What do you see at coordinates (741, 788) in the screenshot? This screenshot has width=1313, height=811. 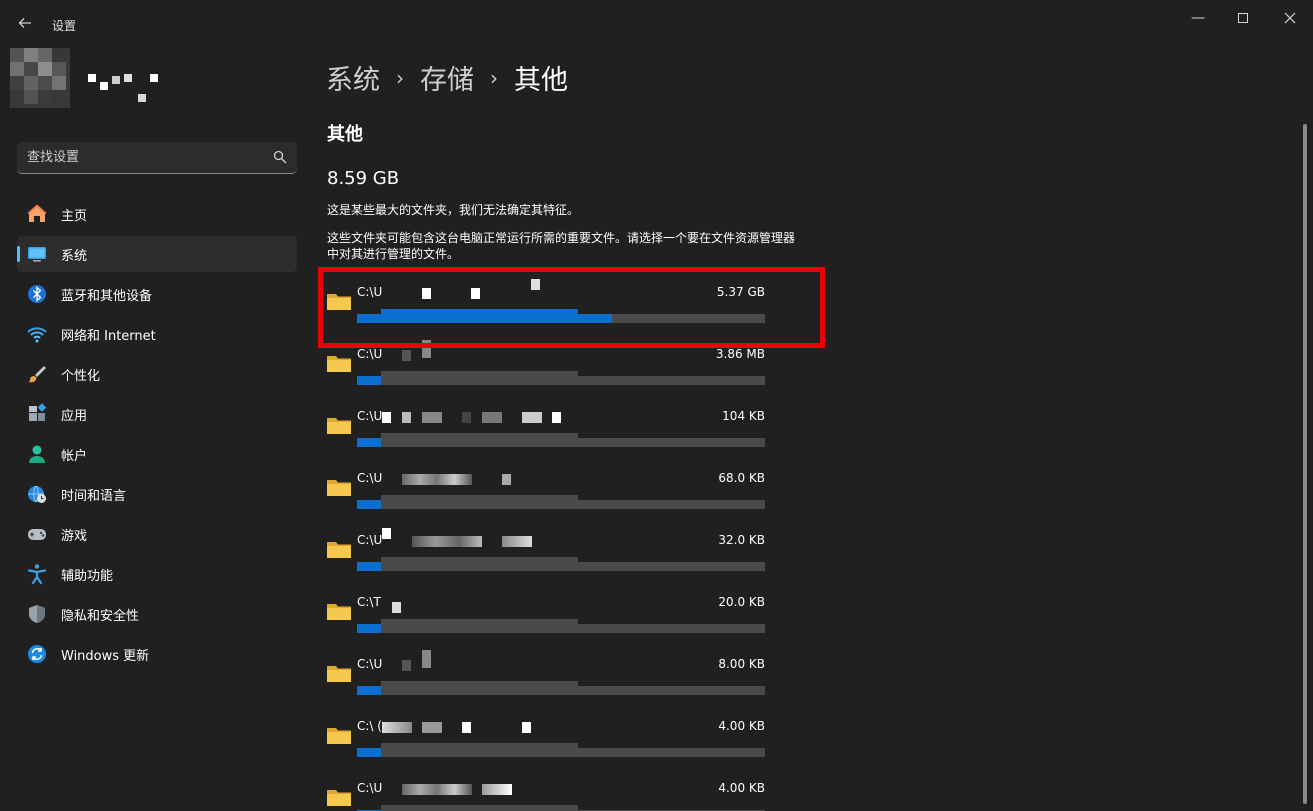 I see `folder-size: 4.00 KB` at bounding box center [741, 788].